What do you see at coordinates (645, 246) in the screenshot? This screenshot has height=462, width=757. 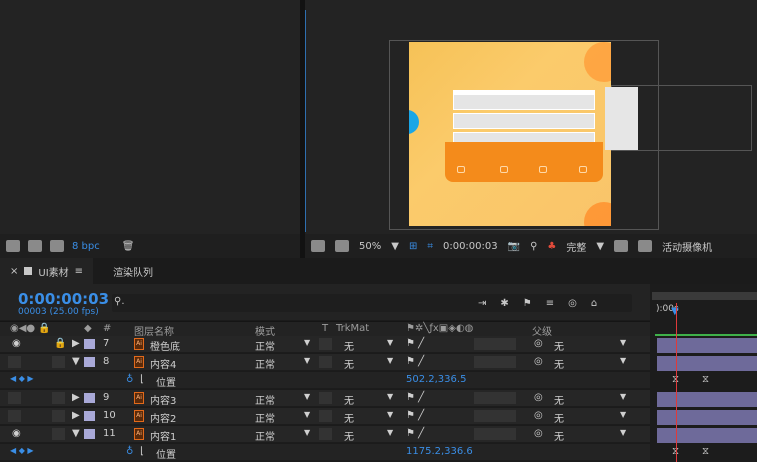 I see `transparency-grid-icon` at bounding box center [645, 246].